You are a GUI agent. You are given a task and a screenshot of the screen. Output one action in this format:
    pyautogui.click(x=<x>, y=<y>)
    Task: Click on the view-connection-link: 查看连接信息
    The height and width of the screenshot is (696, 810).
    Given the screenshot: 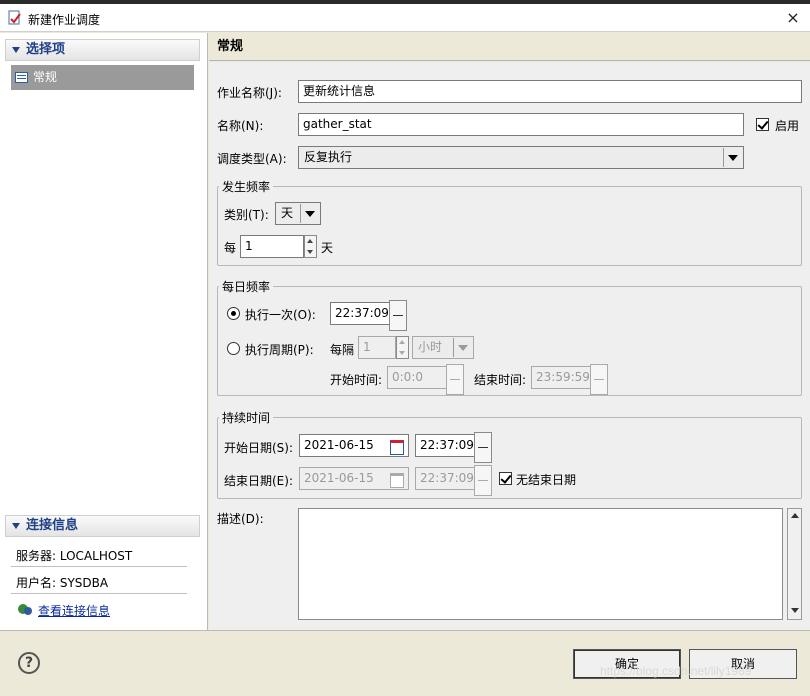 What is the action you would take?
    pyautogui.click(x=74, y=611)
    